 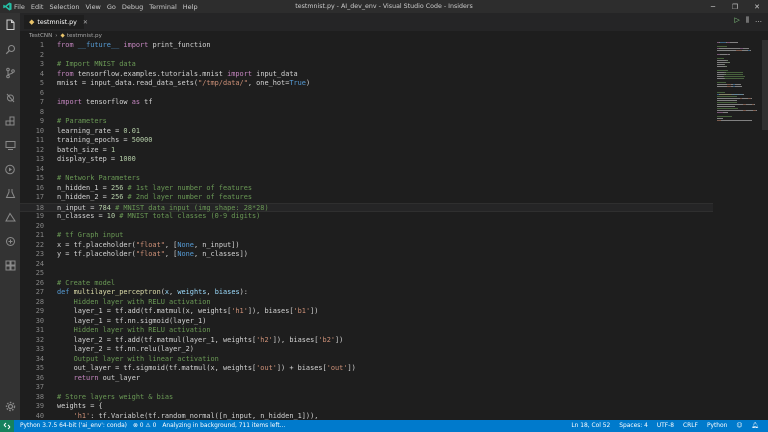 I want to click on python-interpreter: Python 3.7.5 64-bit ('ai_env': conda), so click(x=73, y=426).